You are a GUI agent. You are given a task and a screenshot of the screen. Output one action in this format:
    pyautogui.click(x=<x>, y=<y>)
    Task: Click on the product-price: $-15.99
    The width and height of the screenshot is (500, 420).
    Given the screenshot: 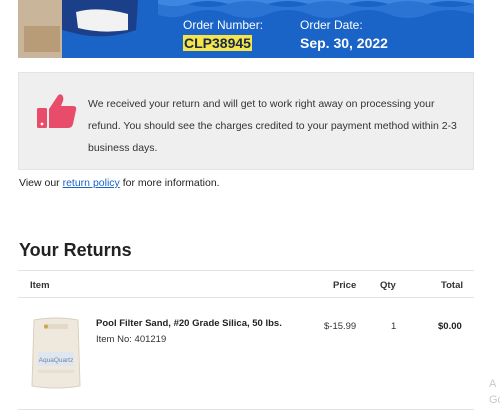 What is the action you would take?
    pyautogui.click(x=340, y=326)
    